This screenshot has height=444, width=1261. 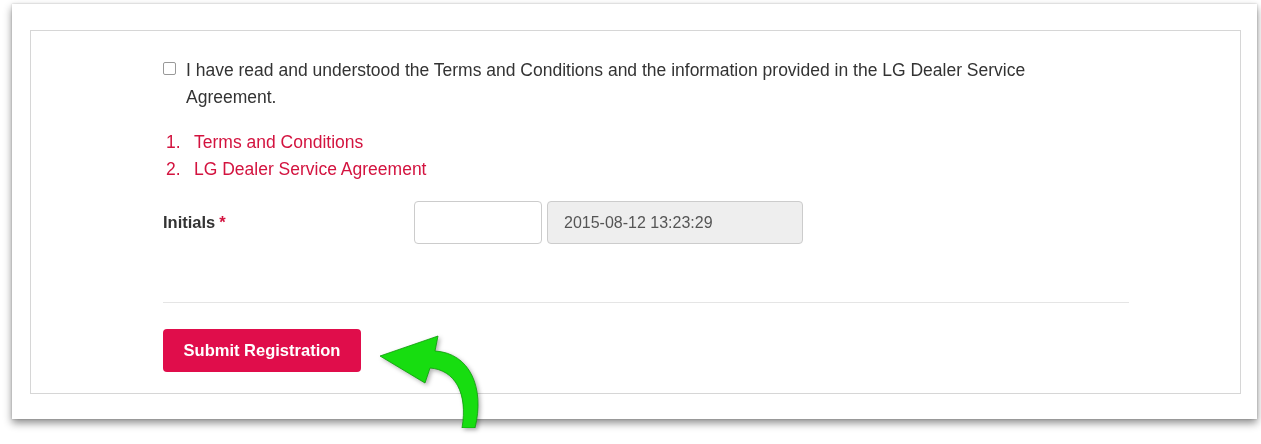 What do you see at coordinates (169, 68) in the screenshot?
I see `agreement-checkbox` at bounding box center [169, 68].